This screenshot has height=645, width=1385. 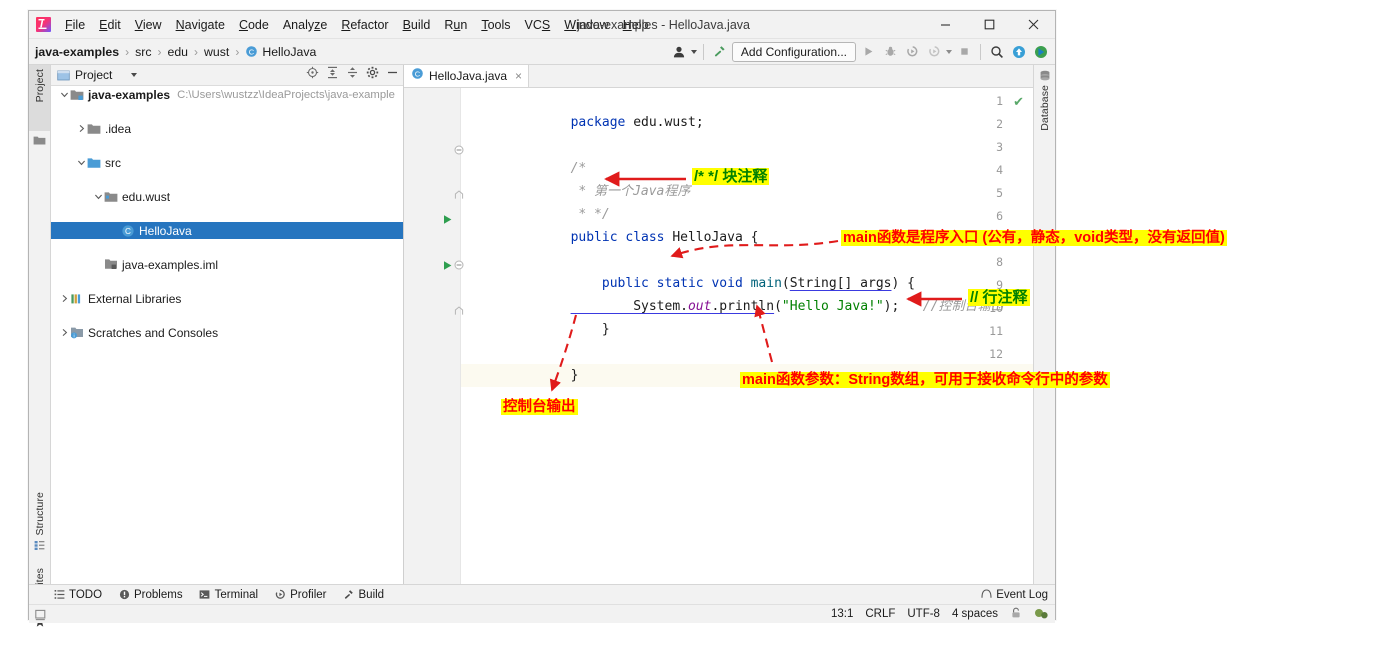 What do you see at coordinates (69, 24) in the screenshot?
I see `menu-mnemonic-file: F` at bounding box center [69, 24].